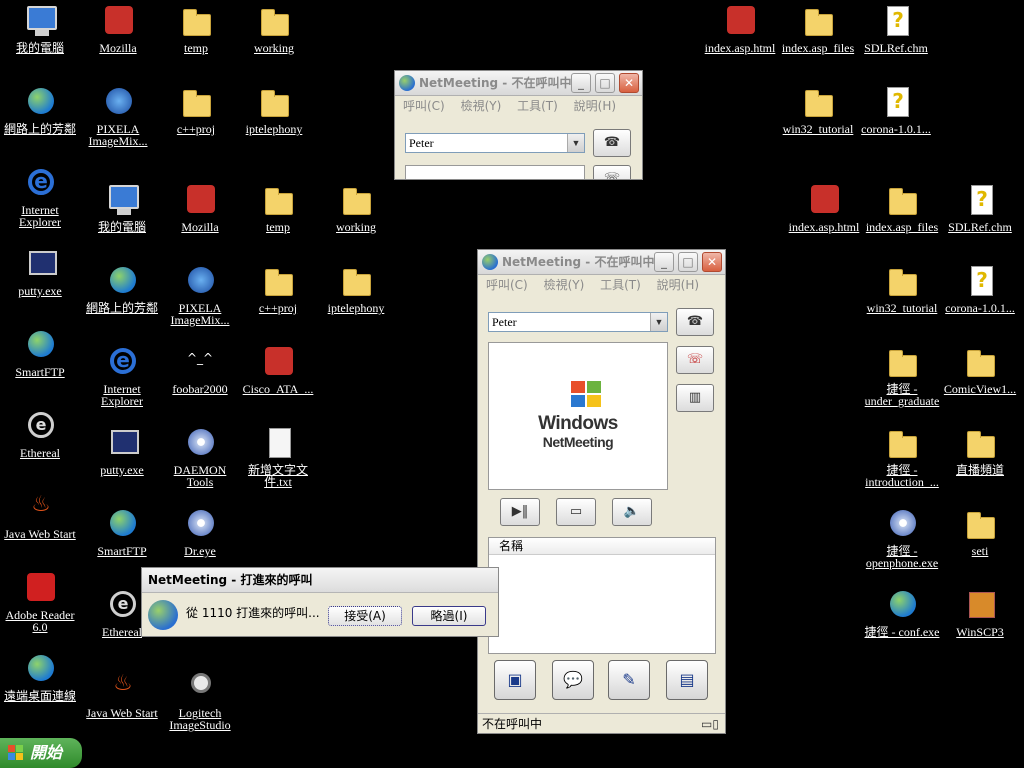 This screenshot has height=768, width=1024. What do you see at coordinates (200, 379) in the screenshot?
I see `desktop-icon: ^_^ foobar2000` at bounding box center [200, 379].